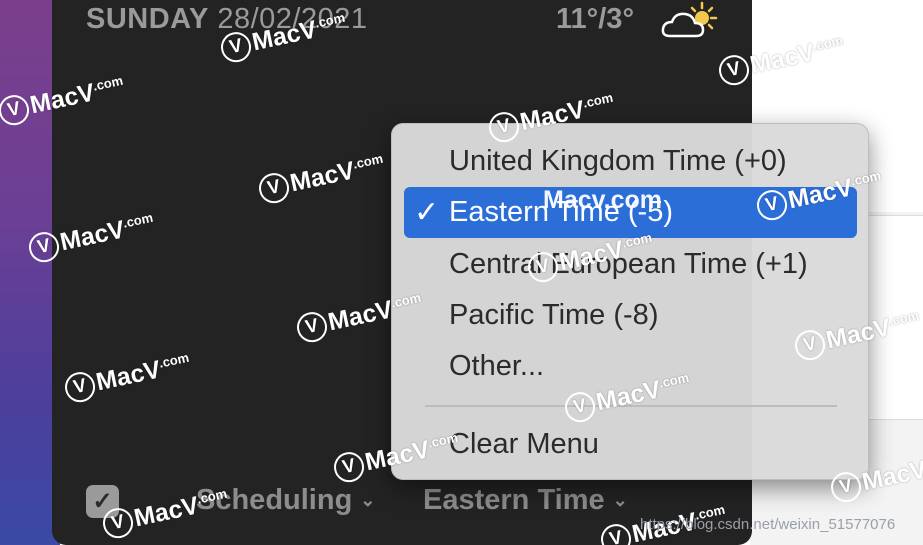  I want to click on background-card, so click(895, 317).